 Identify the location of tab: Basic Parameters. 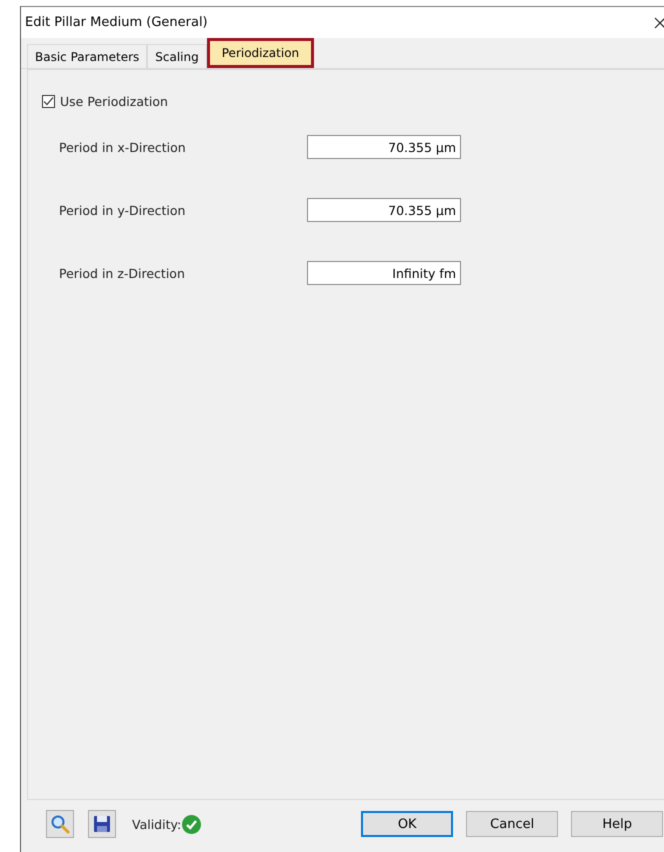
(87, 56).